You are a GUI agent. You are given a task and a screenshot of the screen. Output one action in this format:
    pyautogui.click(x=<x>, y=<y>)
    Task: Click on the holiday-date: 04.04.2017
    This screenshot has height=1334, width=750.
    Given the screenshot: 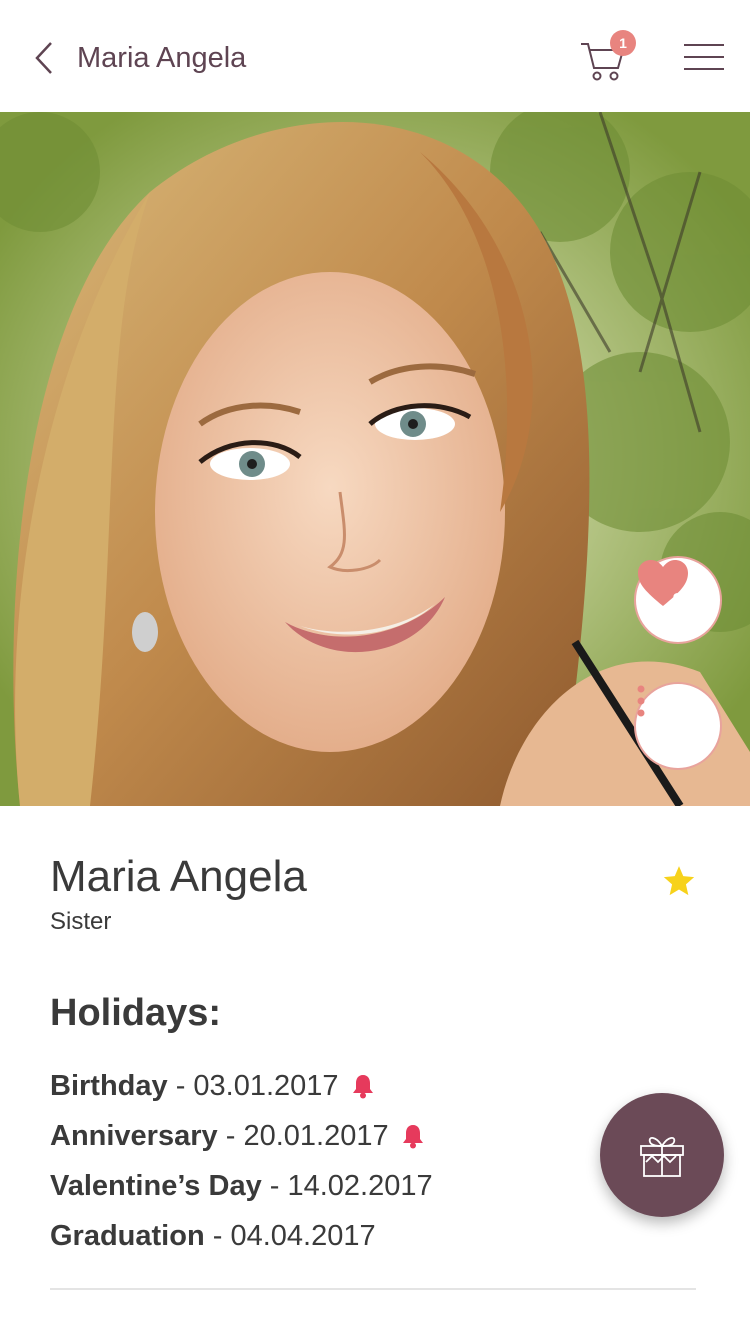 What is the action you would take?
    pyautogui.click(x=303, y=1236)
    